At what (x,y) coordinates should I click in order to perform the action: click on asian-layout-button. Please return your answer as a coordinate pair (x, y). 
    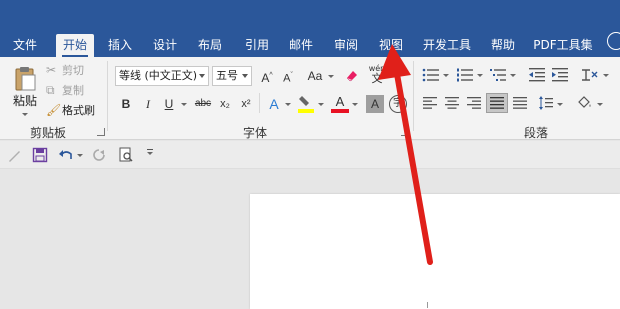
    Looking at the image, I should click on (590, 75).